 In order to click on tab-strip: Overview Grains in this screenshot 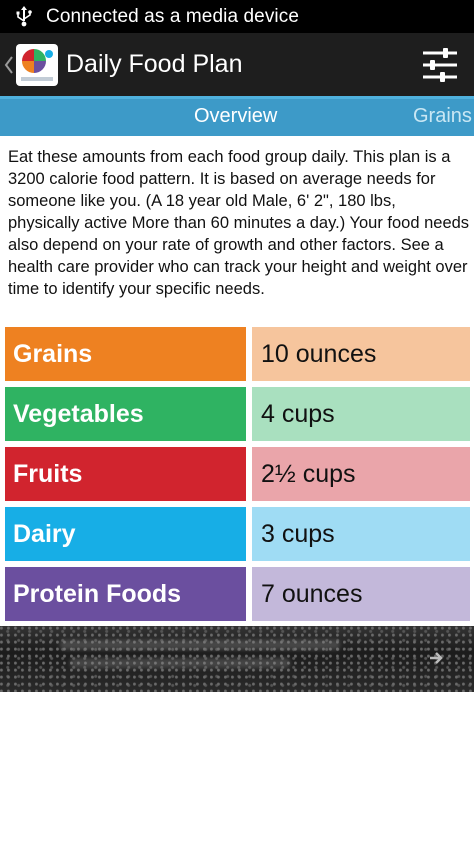, I will do `click(237, 116)`.